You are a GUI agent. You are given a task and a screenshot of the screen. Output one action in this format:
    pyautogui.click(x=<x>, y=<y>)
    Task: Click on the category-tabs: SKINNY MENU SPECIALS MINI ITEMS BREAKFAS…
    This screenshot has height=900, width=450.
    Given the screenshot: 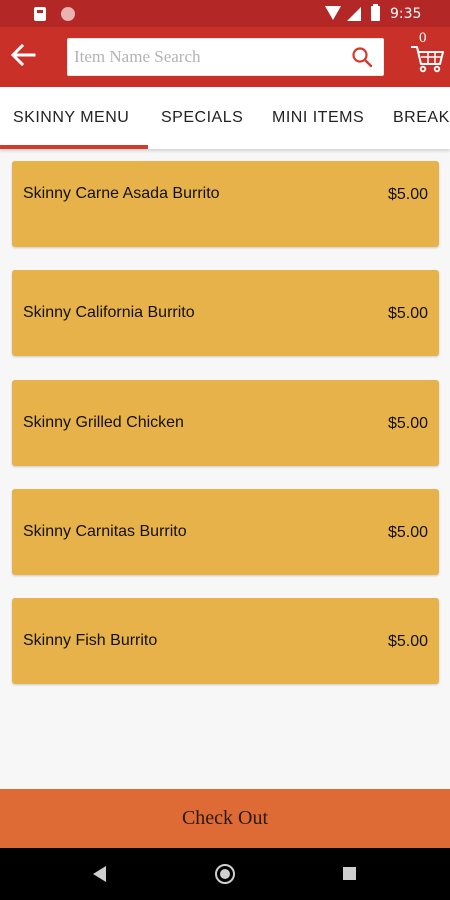 What is the action you would take?
    pyautogui.click(x=225, y=118)
    